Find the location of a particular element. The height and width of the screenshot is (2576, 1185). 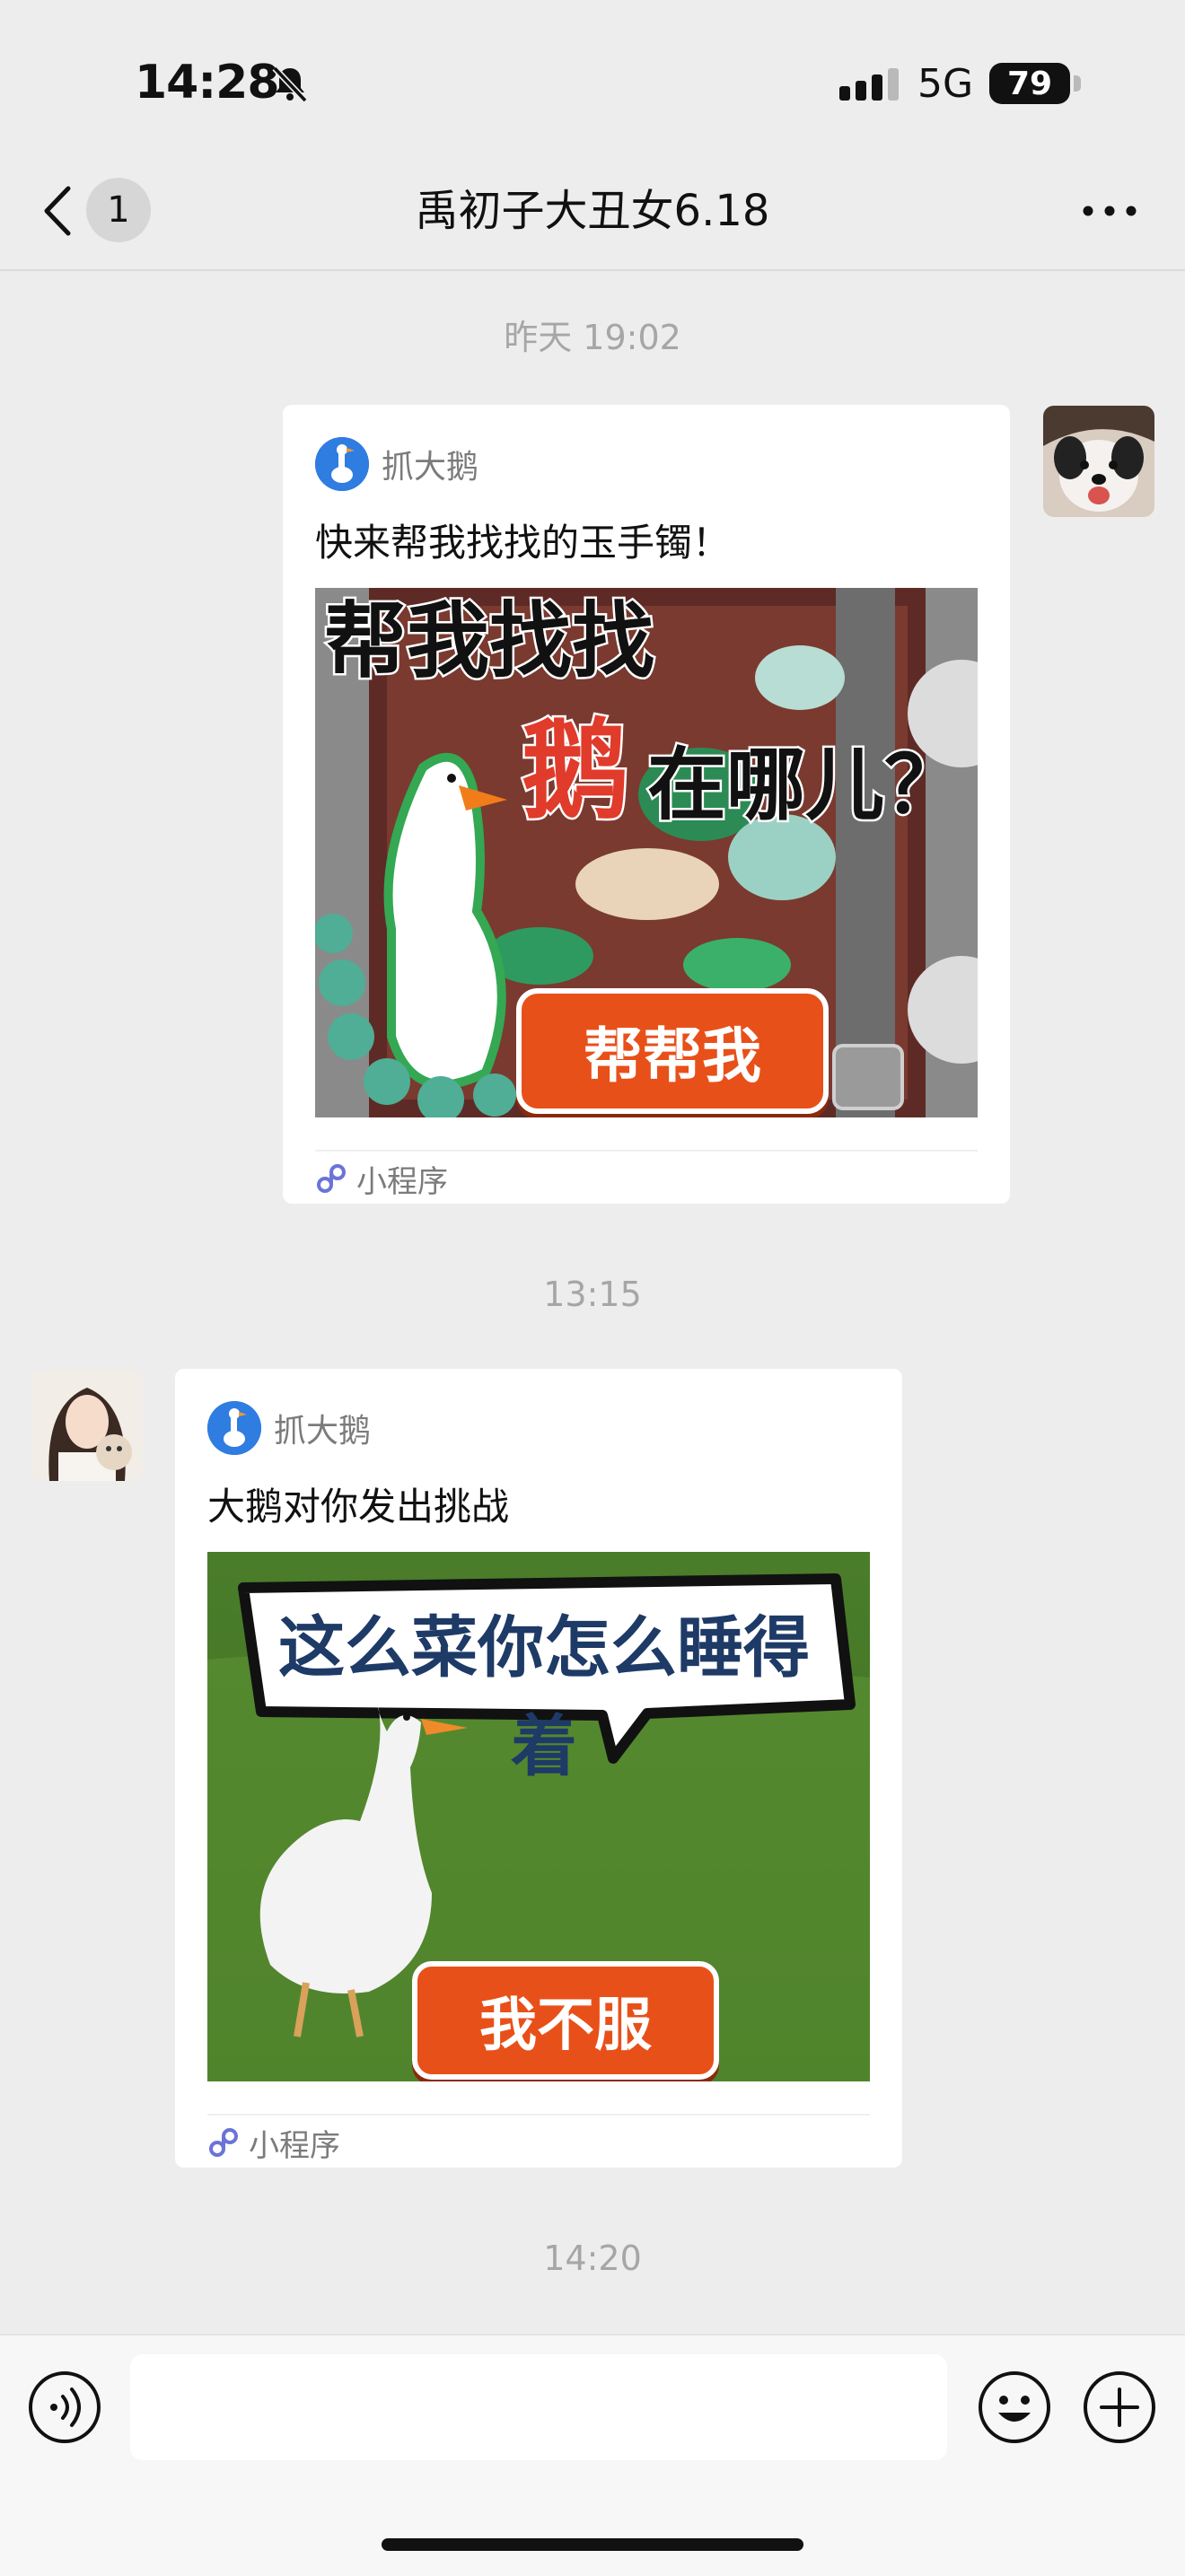

emoji-icon is located at coordinates (1014, 2407).